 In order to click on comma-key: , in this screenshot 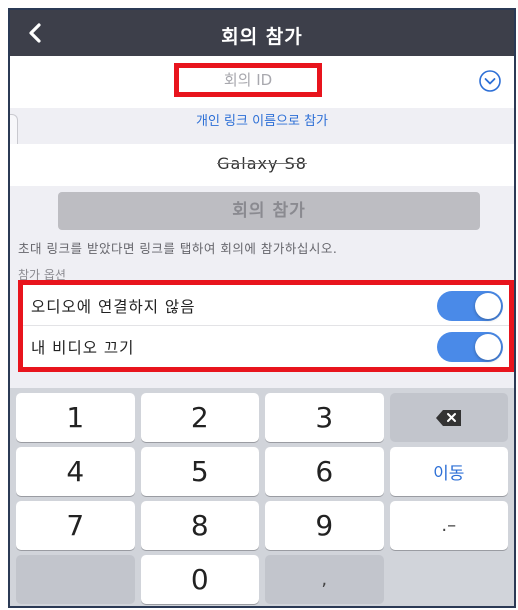, I will do `click(324, 579)`.